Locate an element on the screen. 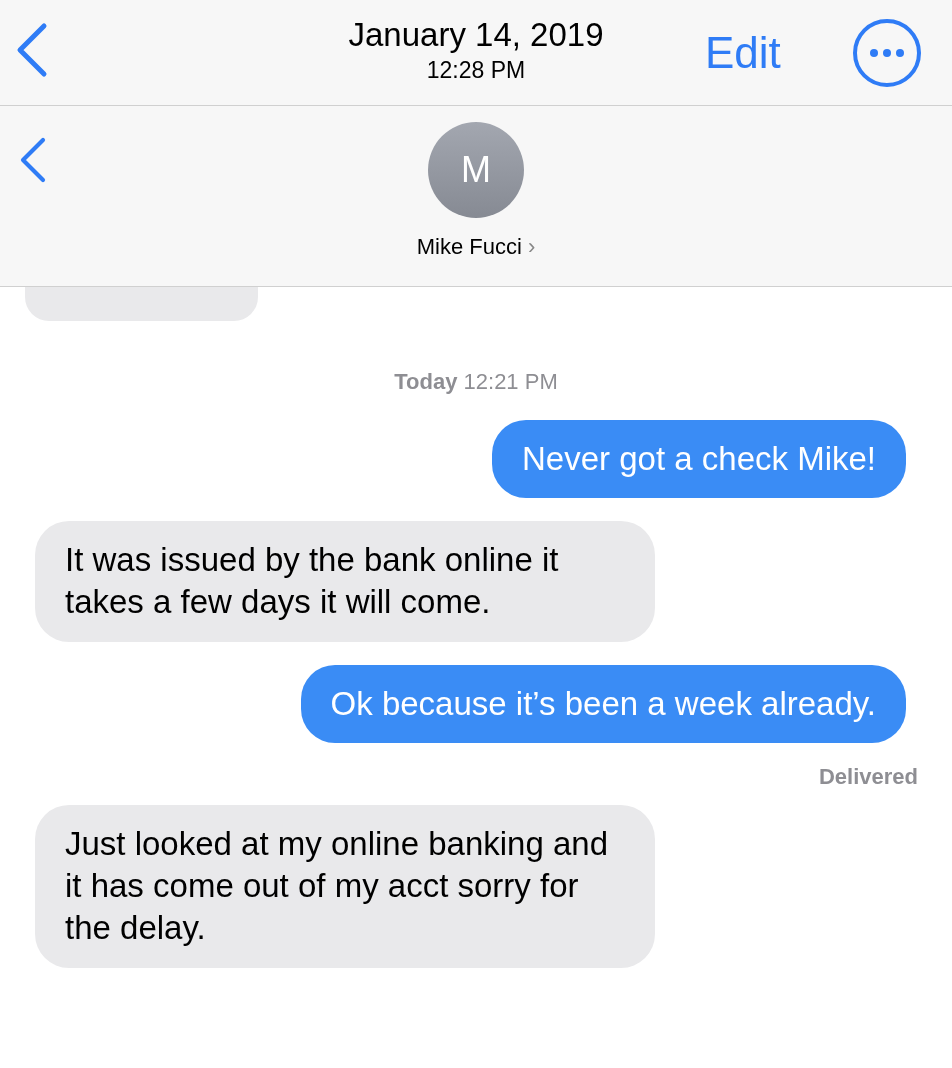 This screenshot has height=1068, width=952. message-bubble: It was issued by the bank online it takes a few days it will come. is located at coordinates (345, 581).